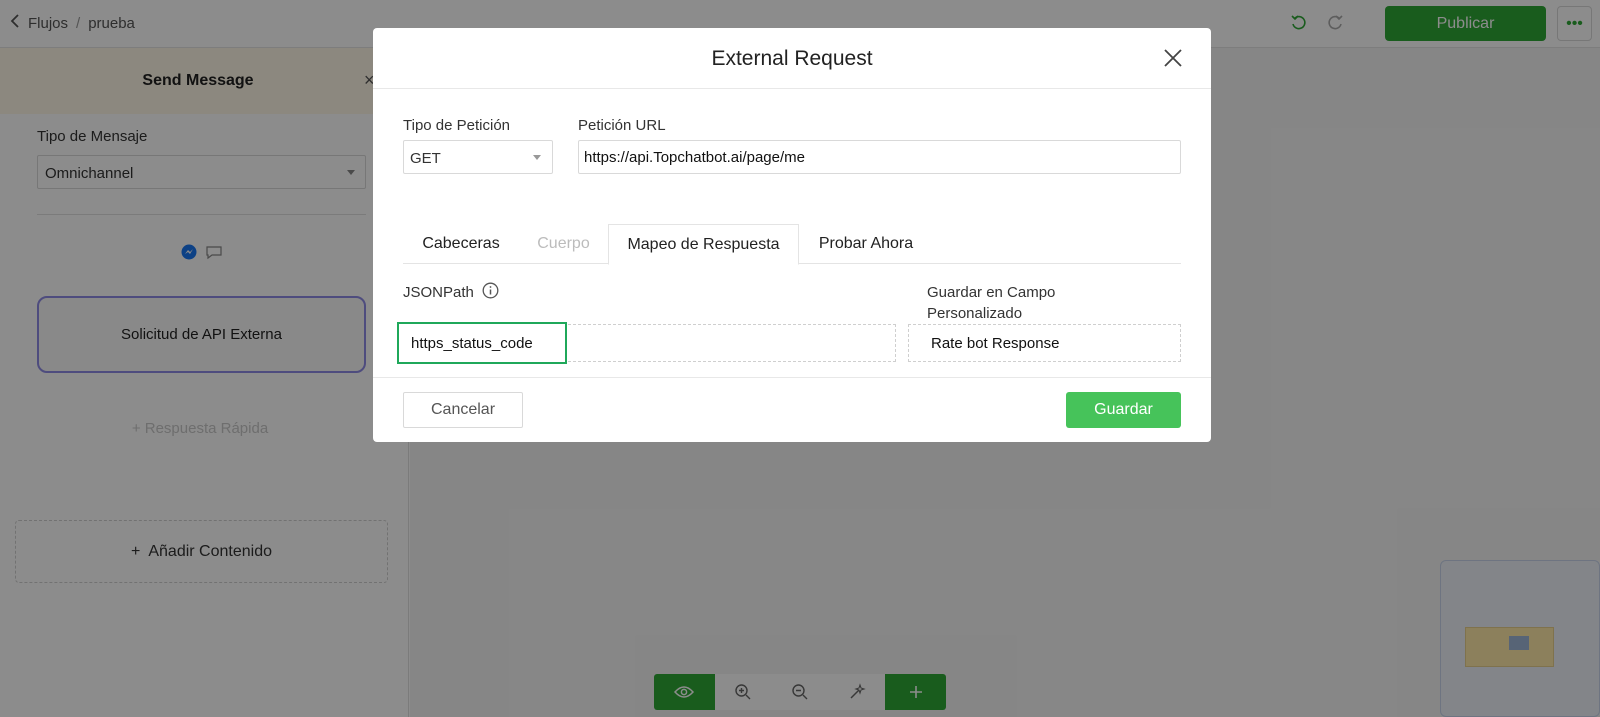 This screenshot has width=1600, height=717. I want to click on tab-cuerpo: Cuerpo, so click(563, 244).